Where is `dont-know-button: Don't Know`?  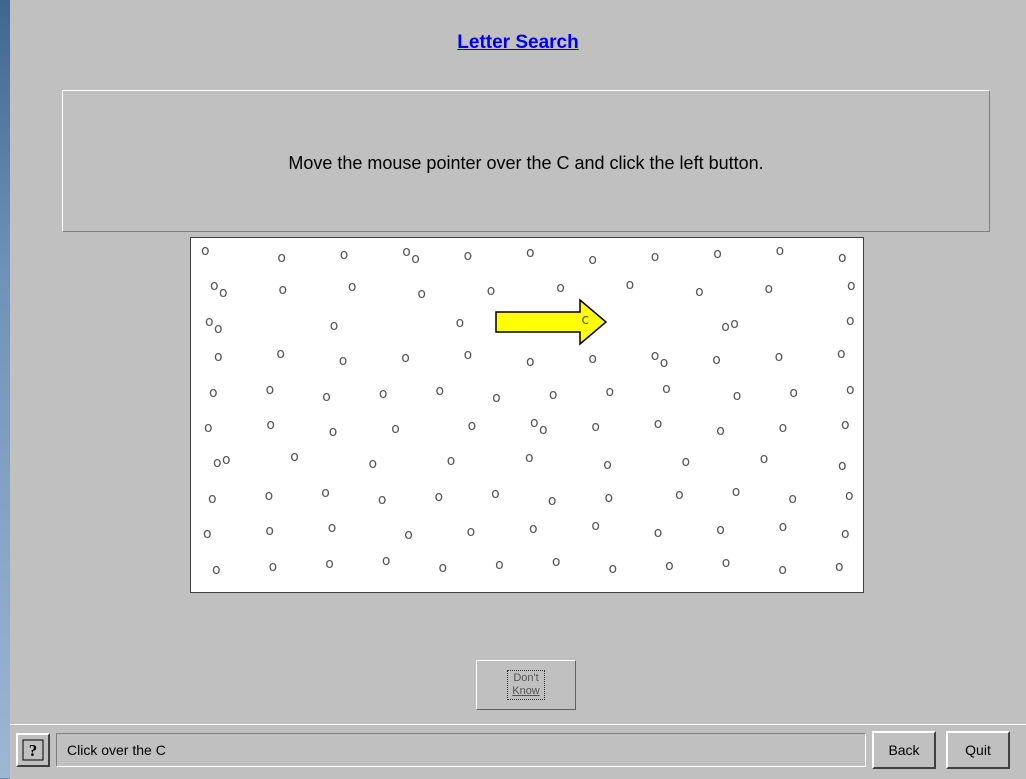
dont-know-button: Don't Know is located at coordinates (526, 685).